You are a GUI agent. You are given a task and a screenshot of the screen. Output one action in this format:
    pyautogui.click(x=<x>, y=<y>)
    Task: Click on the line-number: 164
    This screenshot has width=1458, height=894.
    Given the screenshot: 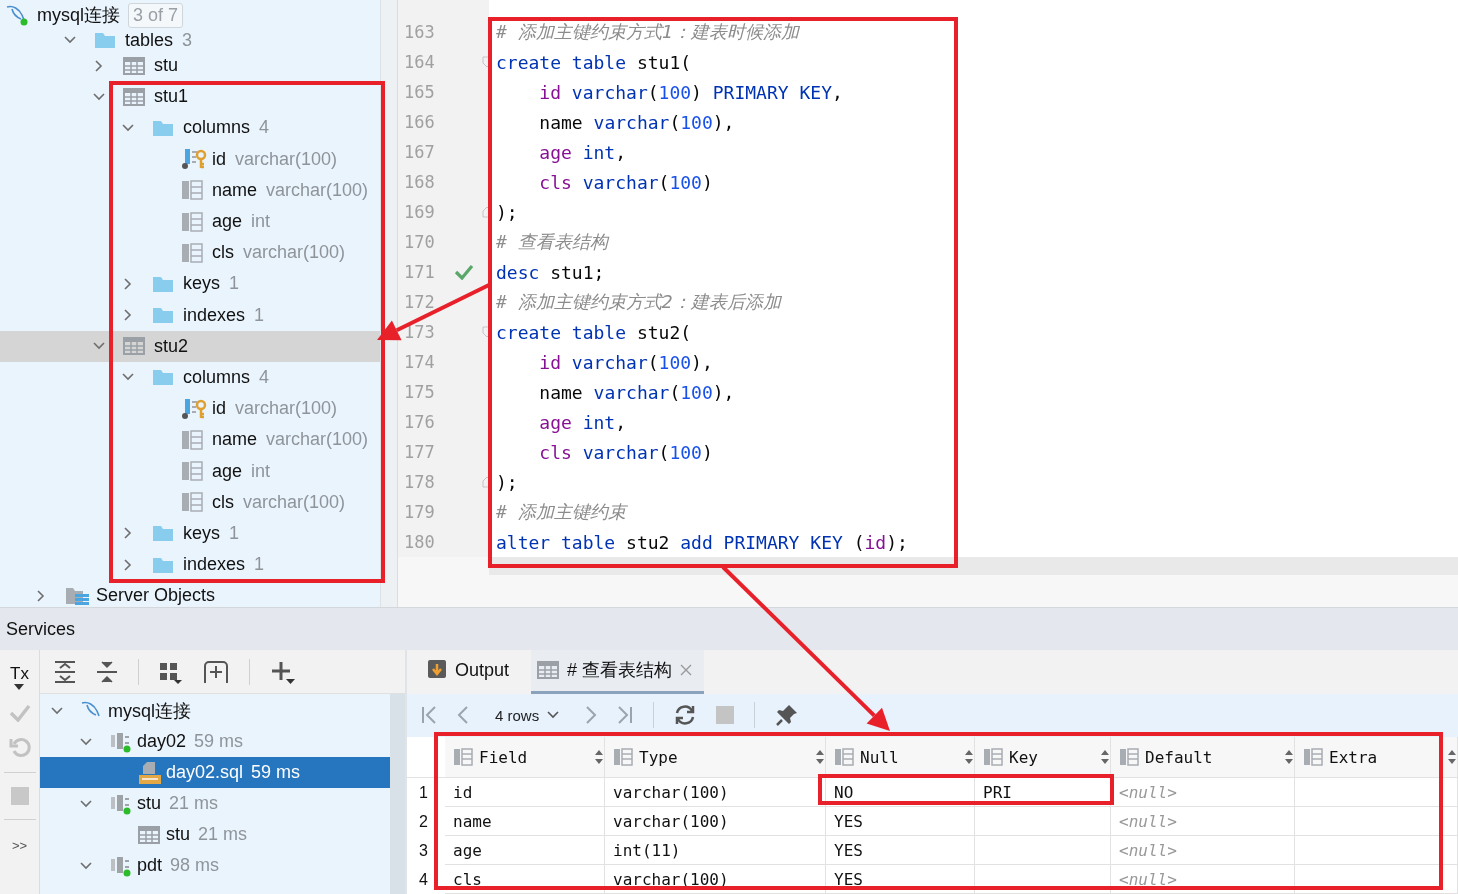 What is the action you would take?
    pyautogui.click(x=419, y=62)
    